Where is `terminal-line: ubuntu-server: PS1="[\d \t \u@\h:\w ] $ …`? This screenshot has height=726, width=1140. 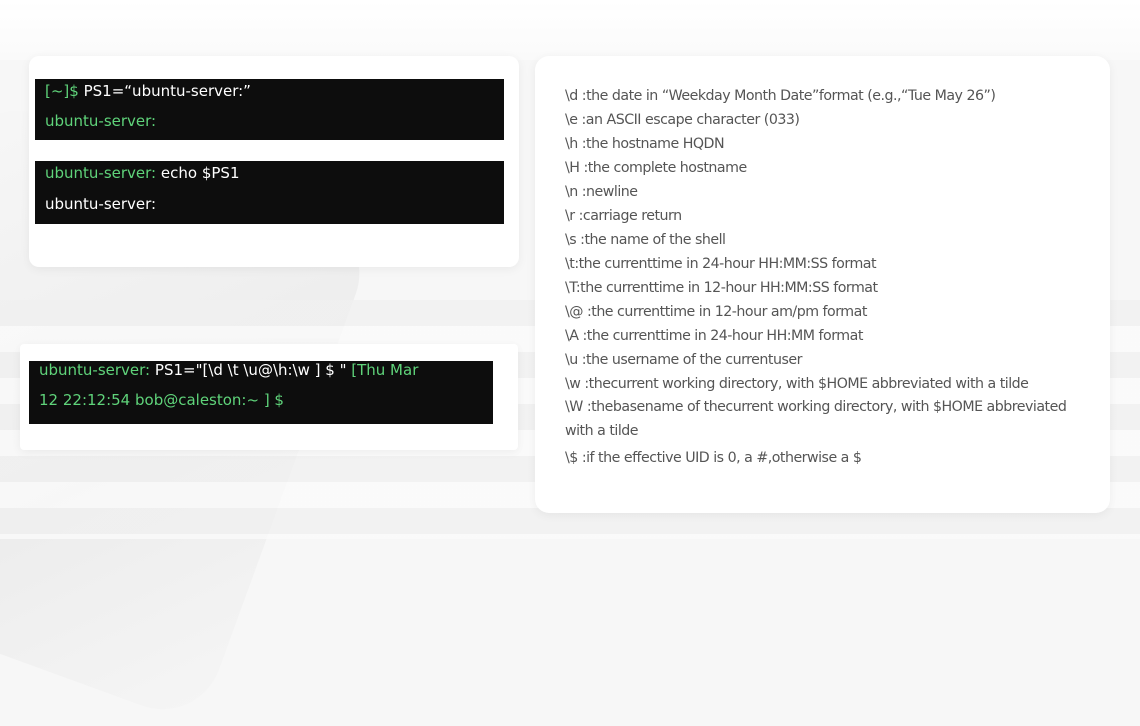
terminal-line: ubuntu-server: PS1="[\d \t \u@\h:\w ] $ … is located at coordinates (228, 370).